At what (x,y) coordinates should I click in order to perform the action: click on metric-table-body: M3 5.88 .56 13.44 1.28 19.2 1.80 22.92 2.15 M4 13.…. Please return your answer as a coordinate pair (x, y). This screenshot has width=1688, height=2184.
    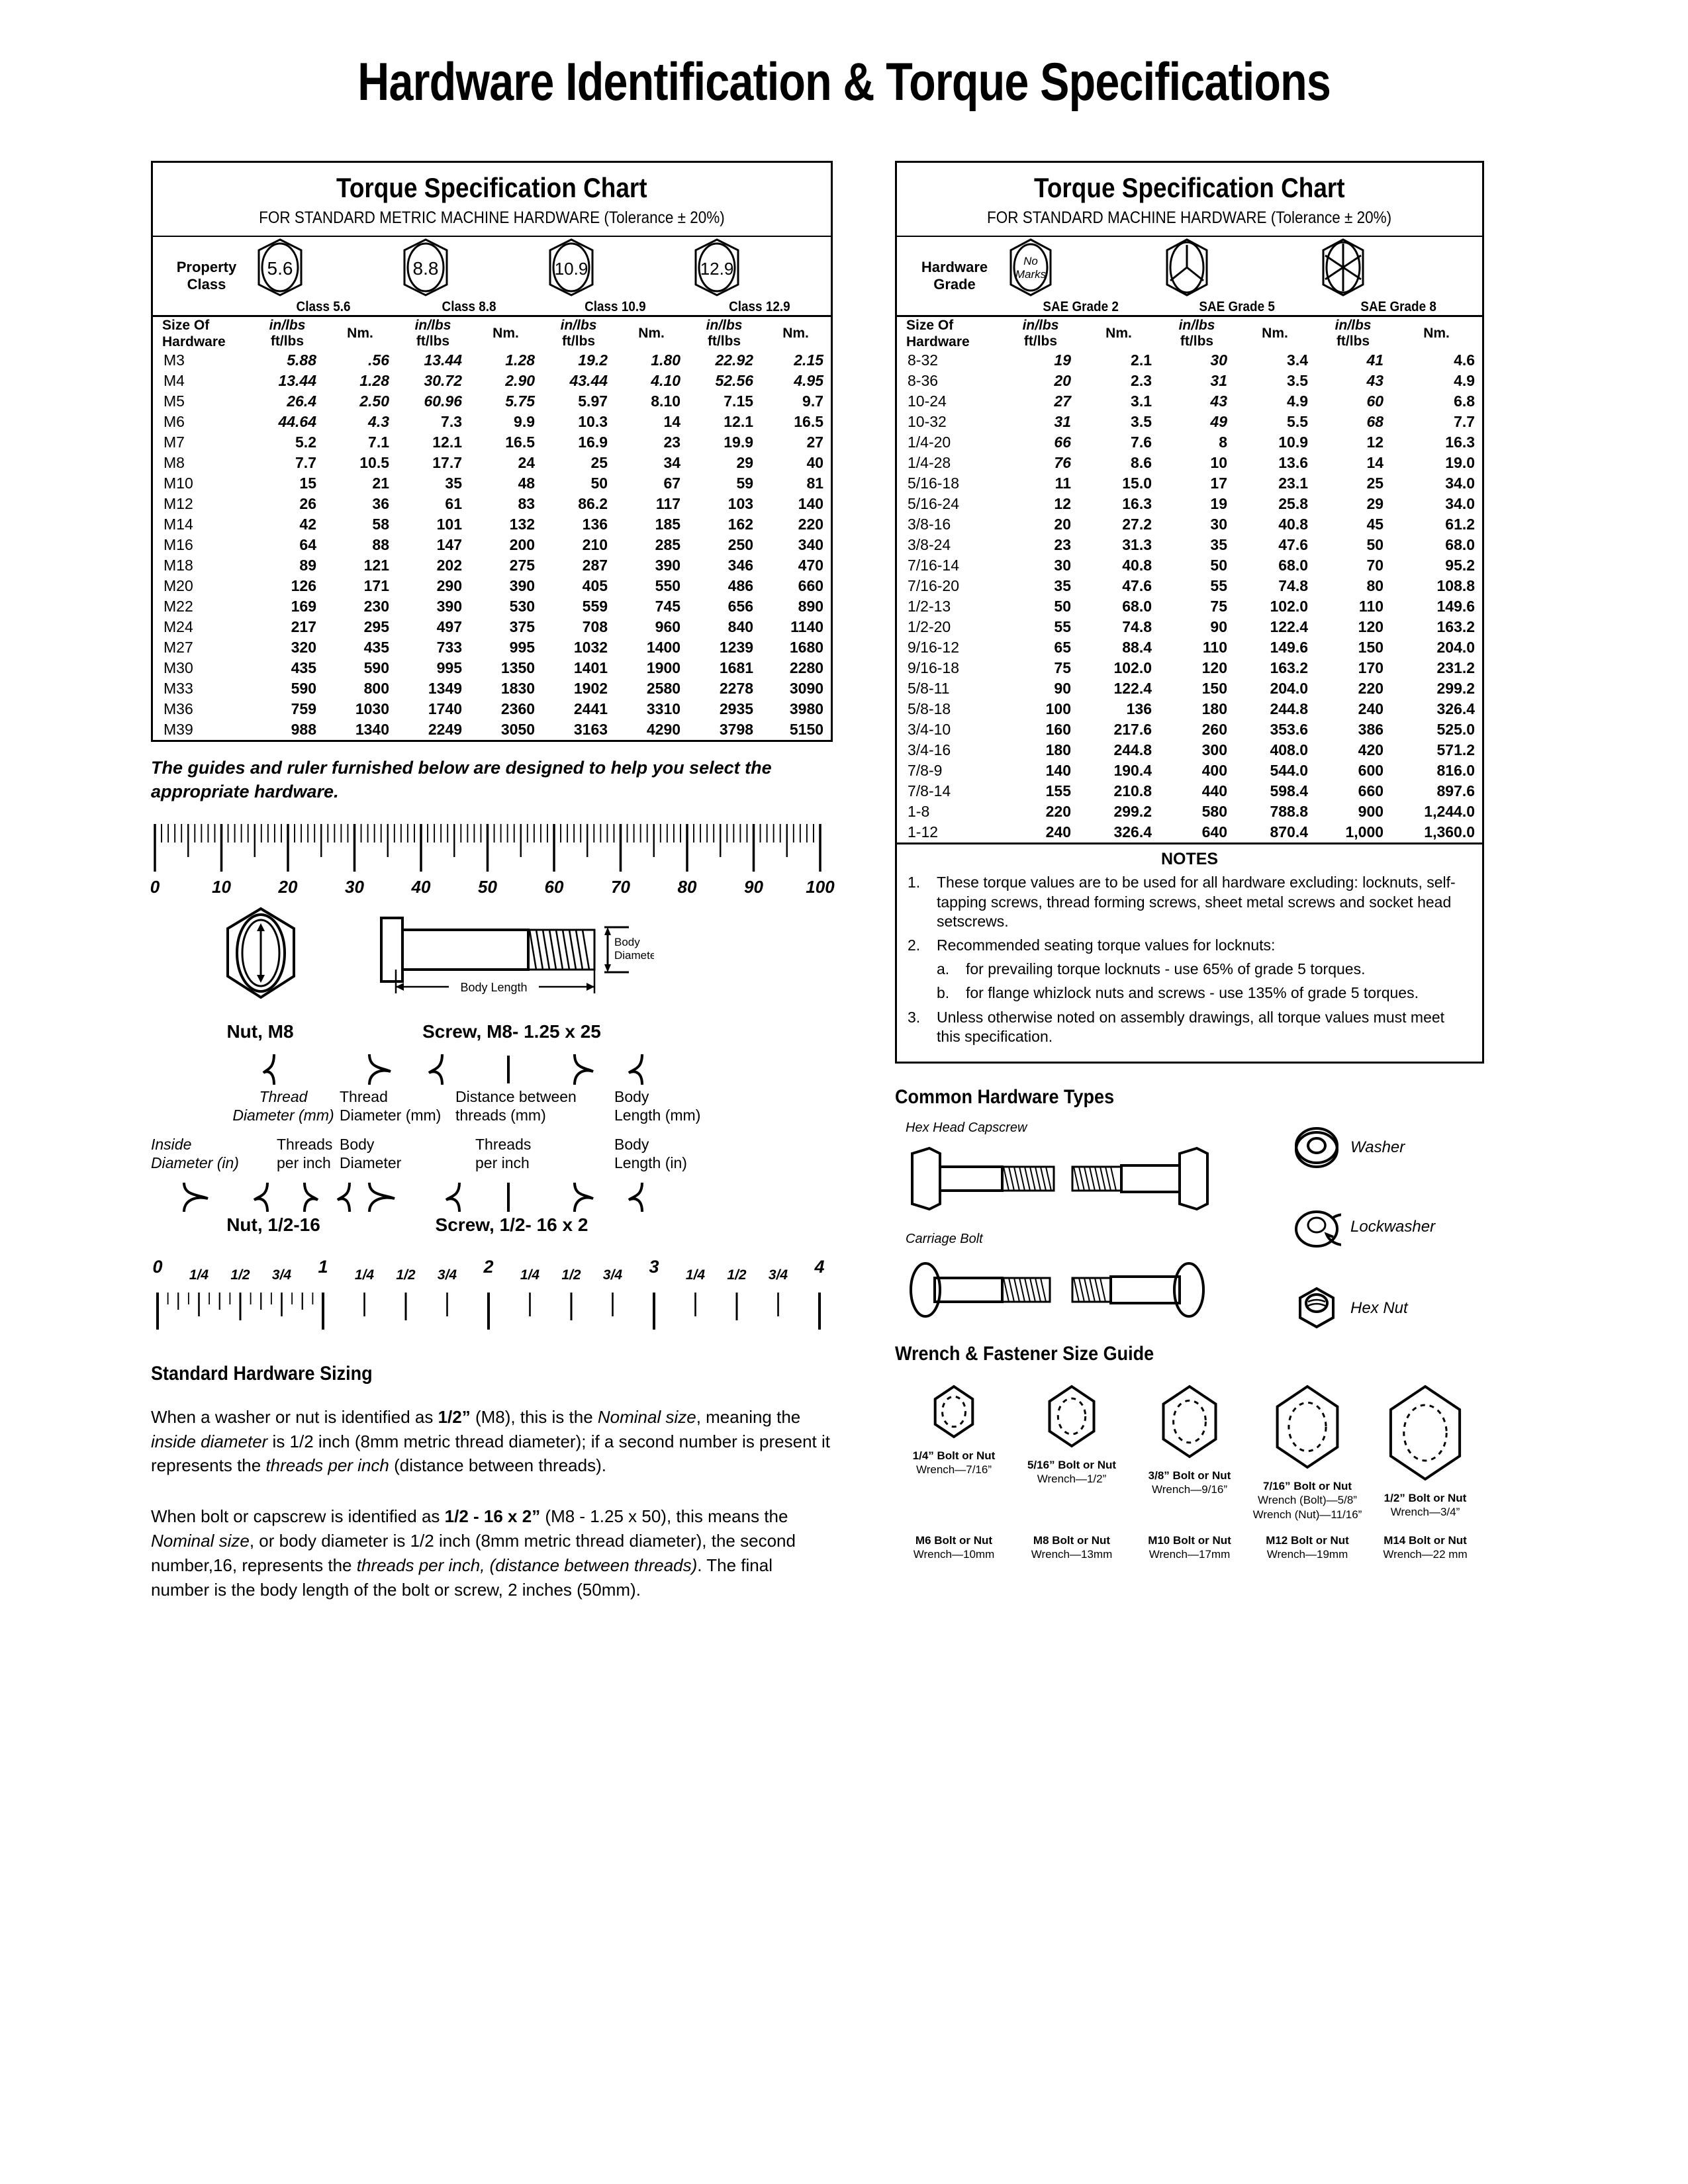
    Looking at the image, I should click on (492, 545).